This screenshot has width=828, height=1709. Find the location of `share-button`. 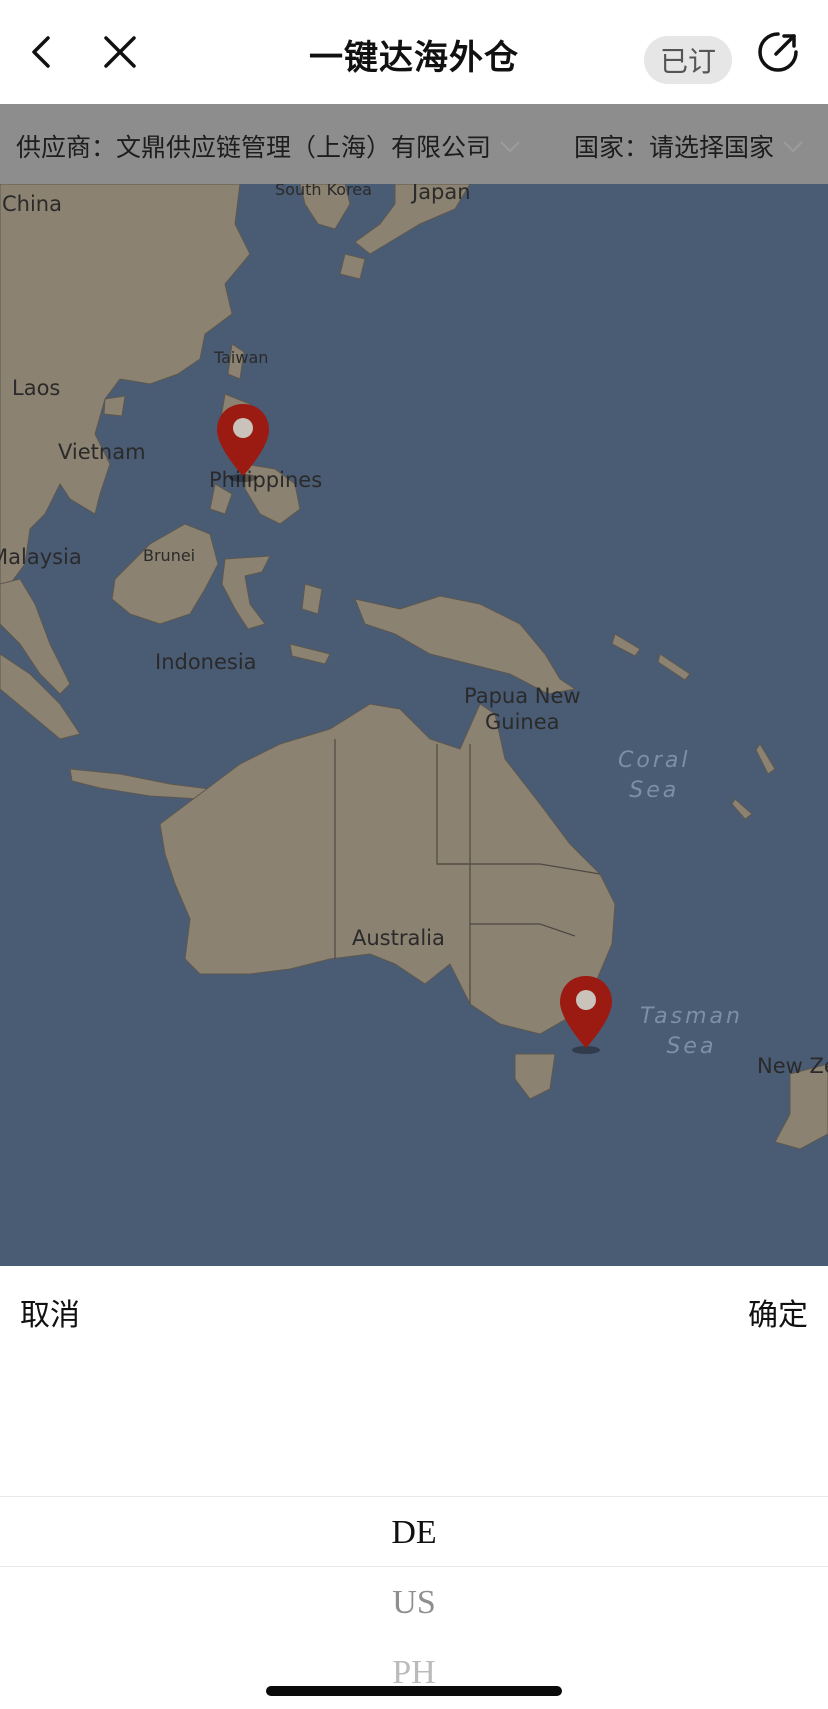

share-button is located at coordinates (778, 52).